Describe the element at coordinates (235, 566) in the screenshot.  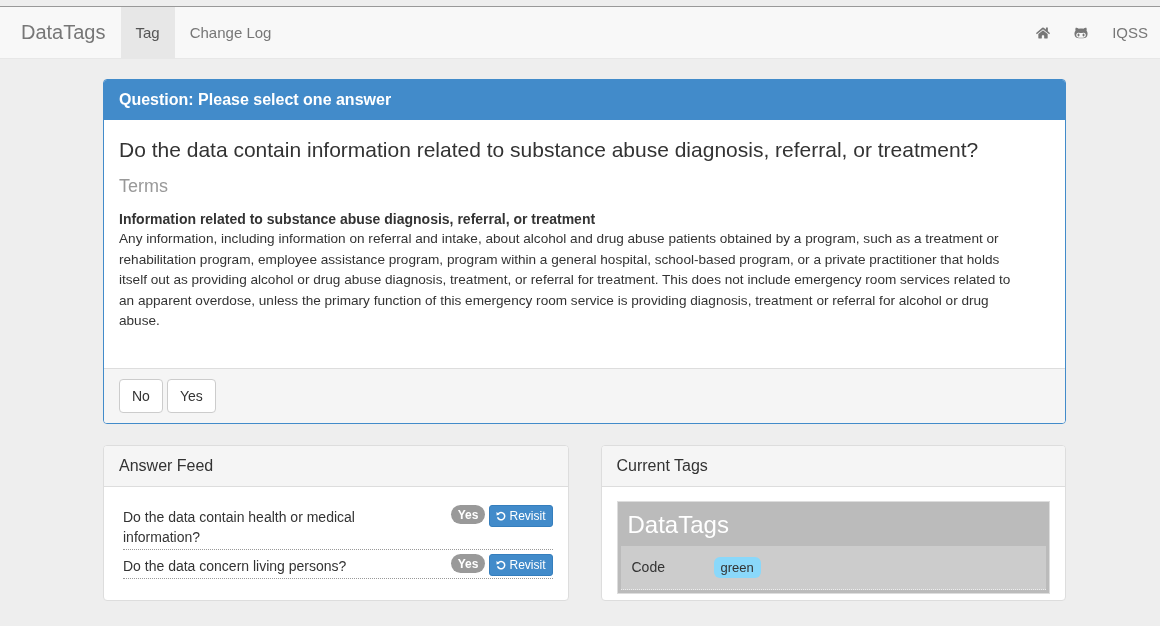
I see `feed-question: Do the data concern living persons?` at that location.